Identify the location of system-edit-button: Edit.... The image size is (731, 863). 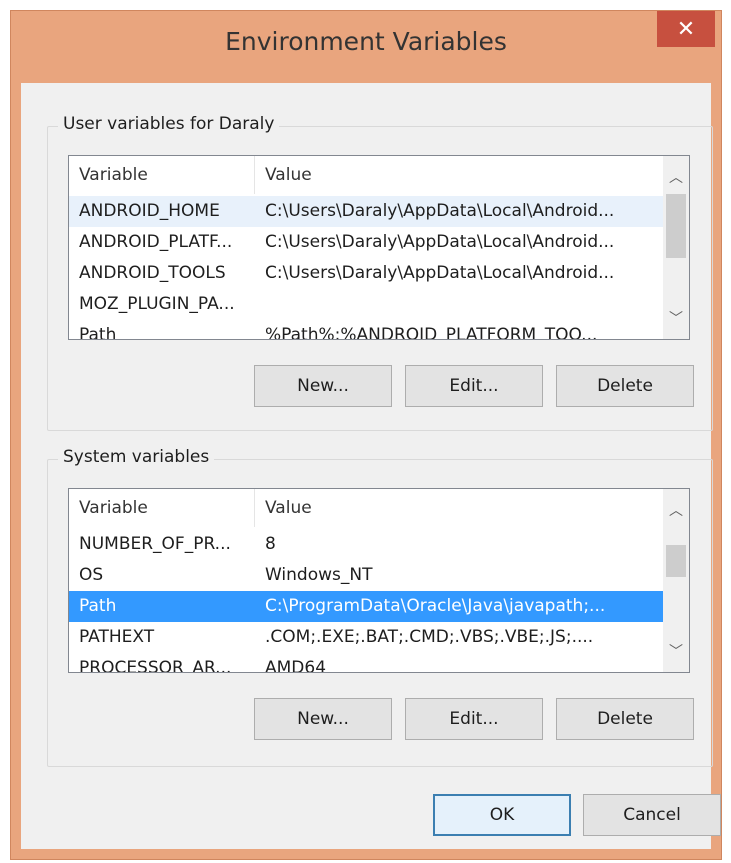
(474, 719).